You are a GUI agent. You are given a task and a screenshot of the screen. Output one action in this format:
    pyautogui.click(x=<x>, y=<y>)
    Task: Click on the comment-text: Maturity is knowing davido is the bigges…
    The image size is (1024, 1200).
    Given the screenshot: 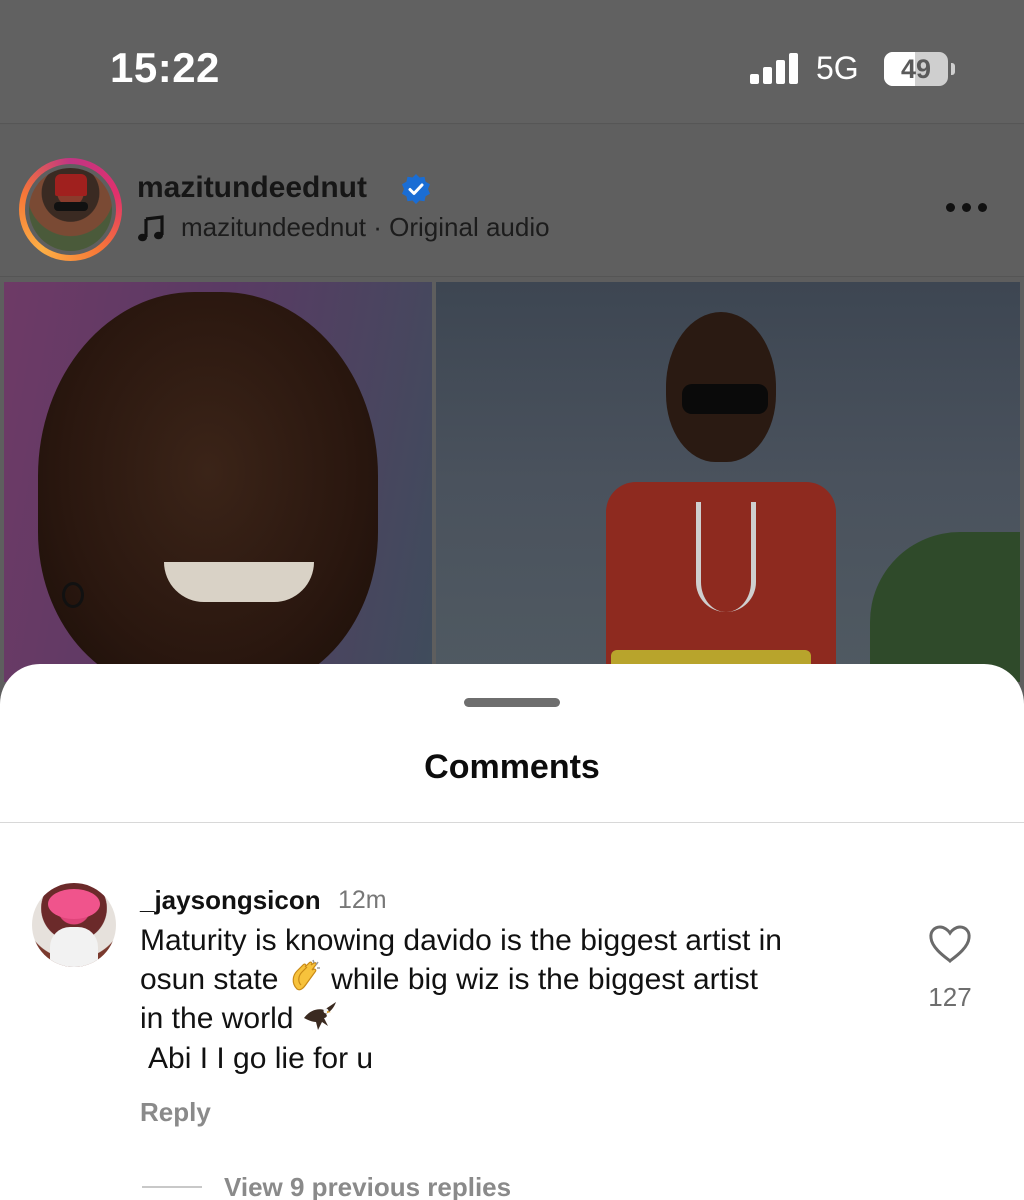 What is the action you would take?
    pyautogui.click(x=515, y=979)
    